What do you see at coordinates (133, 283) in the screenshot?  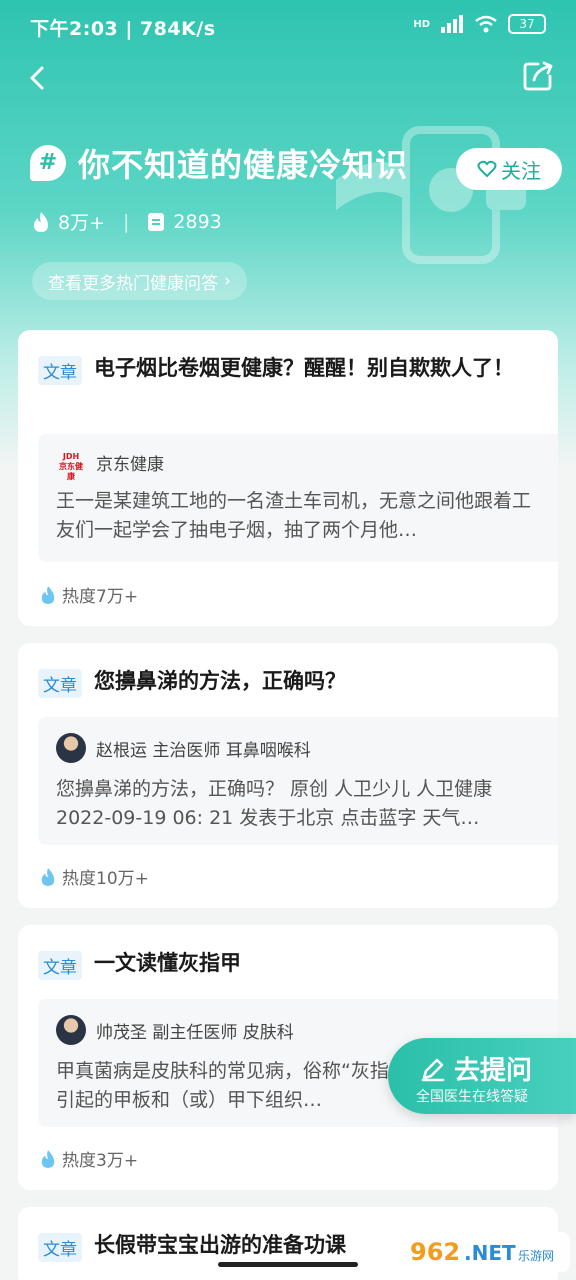 I see `more-qa-label: 查看更多热门健康问答` at bounding box center [133, 283].